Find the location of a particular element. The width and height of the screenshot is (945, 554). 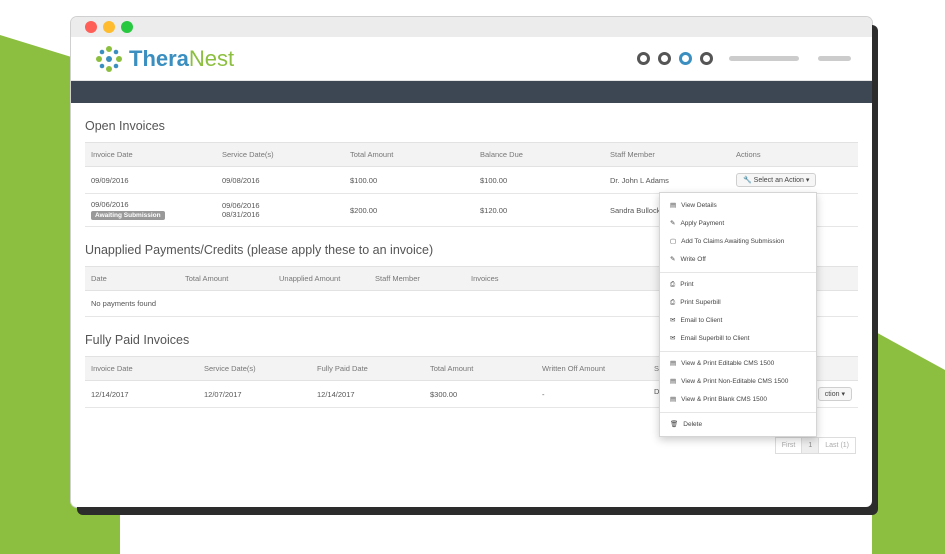

service-date: 09/08/2016 is located at coordinates (280, 180).